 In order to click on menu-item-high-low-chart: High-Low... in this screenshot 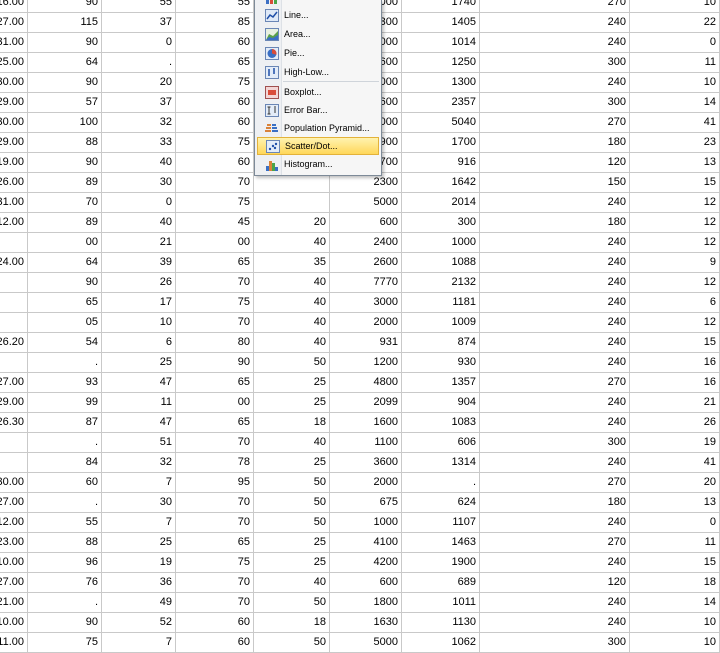, I will do `click(318, 72)`.